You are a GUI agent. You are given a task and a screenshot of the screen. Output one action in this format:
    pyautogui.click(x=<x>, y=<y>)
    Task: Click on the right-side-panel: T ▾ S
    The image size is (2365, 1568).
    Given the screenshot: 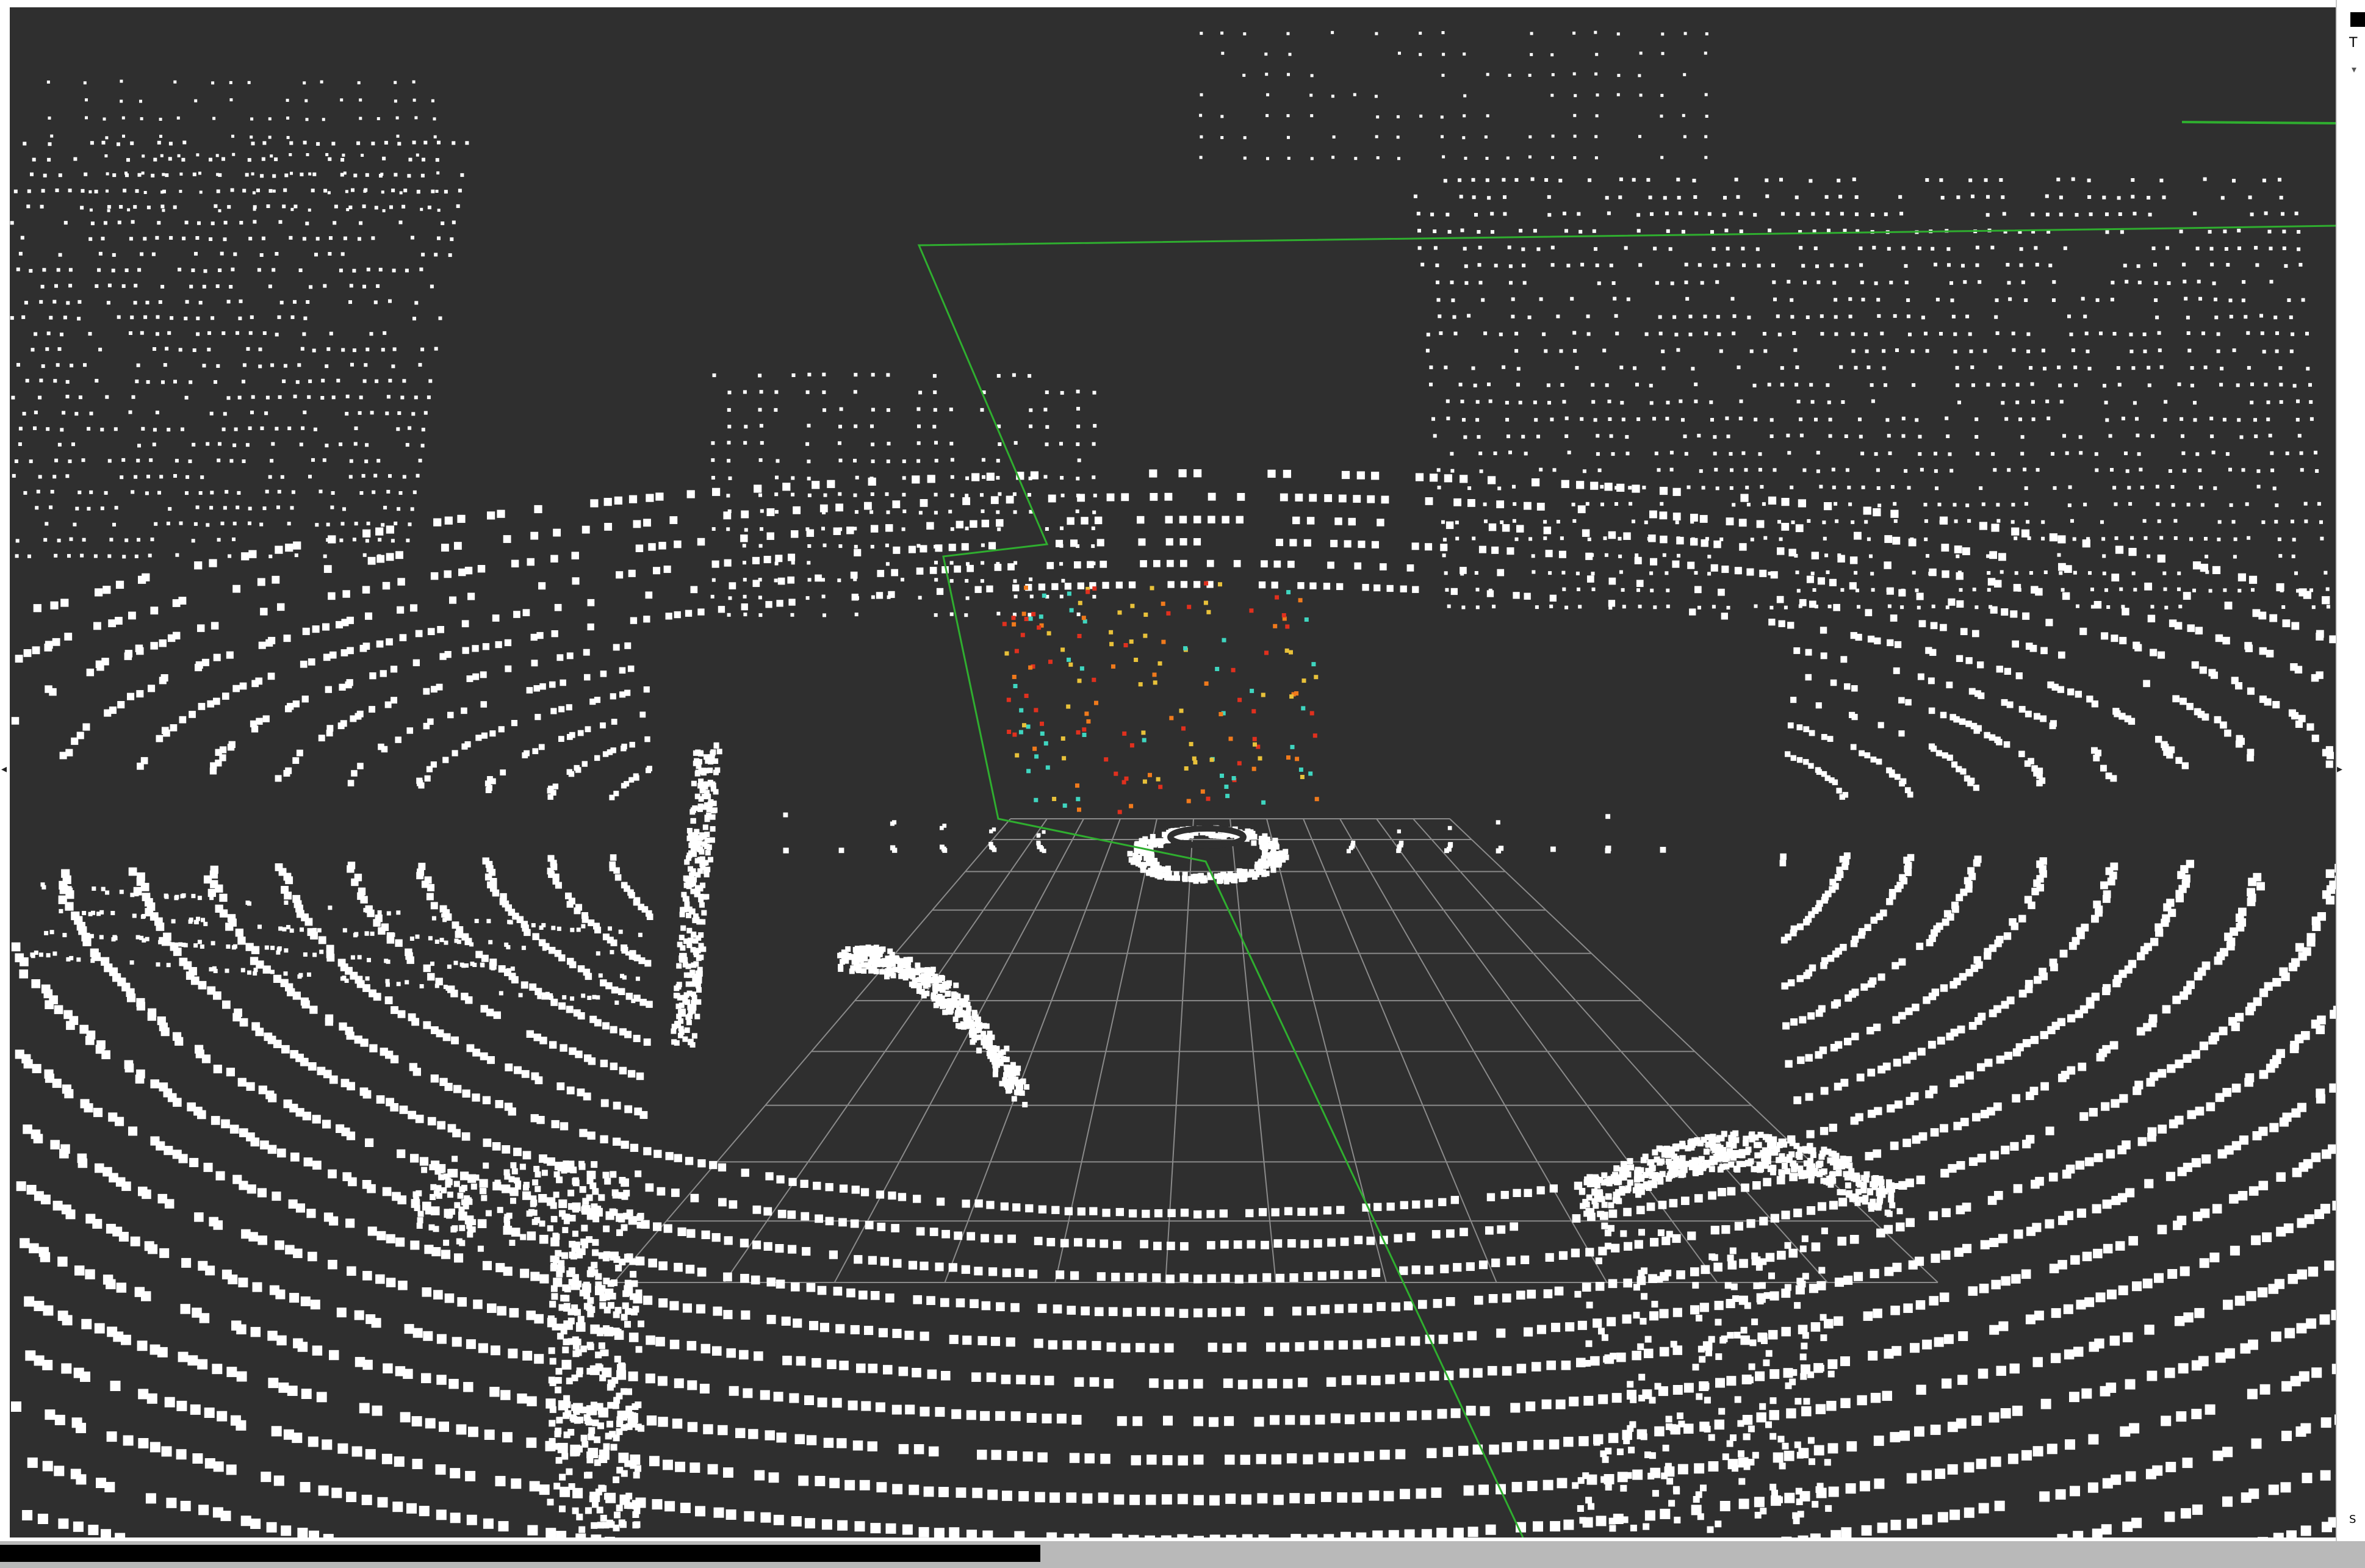 What is the action you would take?
    pyautogui.click(x=2350, y=784)
    